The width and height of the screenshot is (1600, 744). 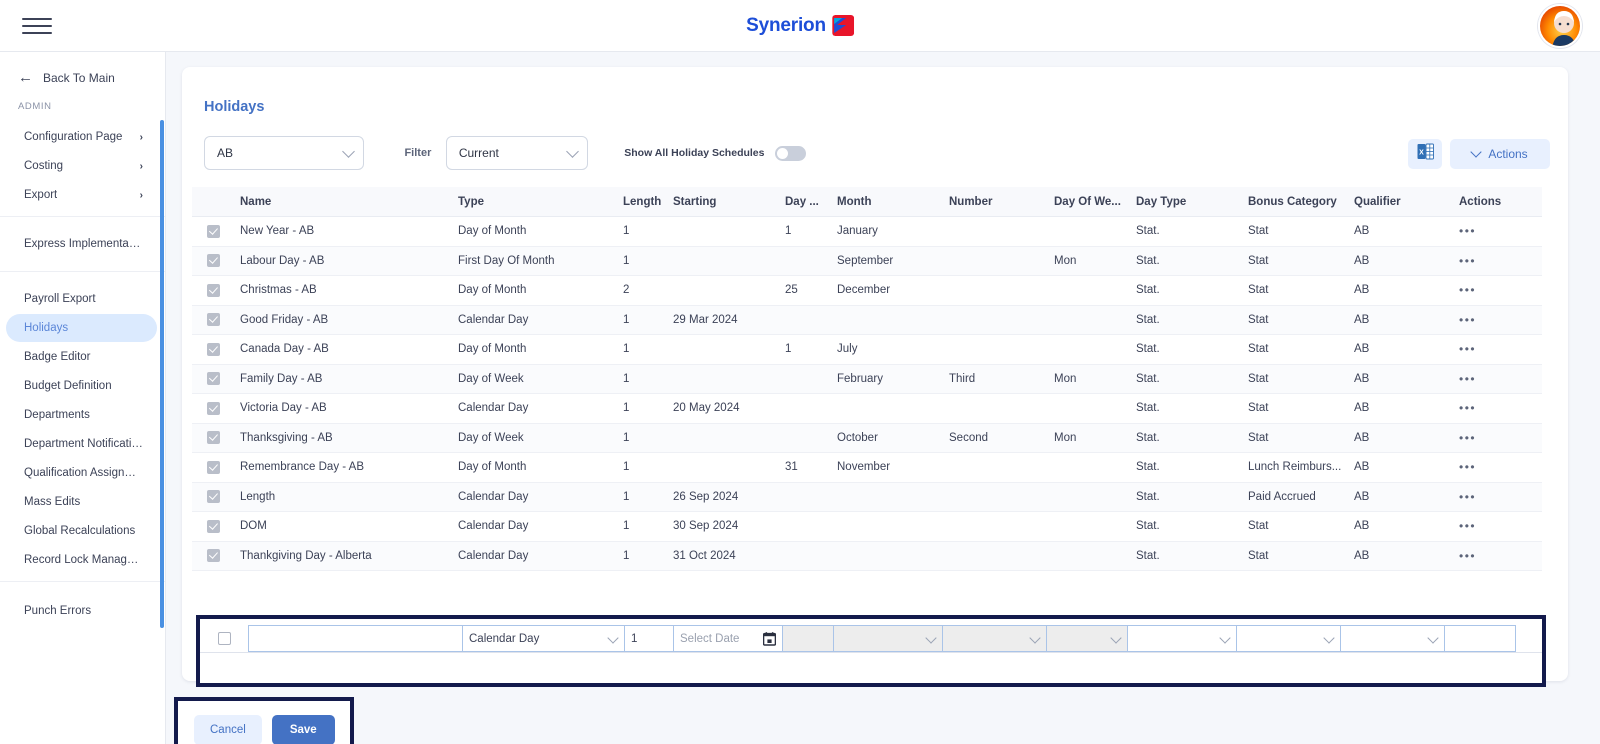 I want to click on column-header-type: Type, so click(x=540, y=202).